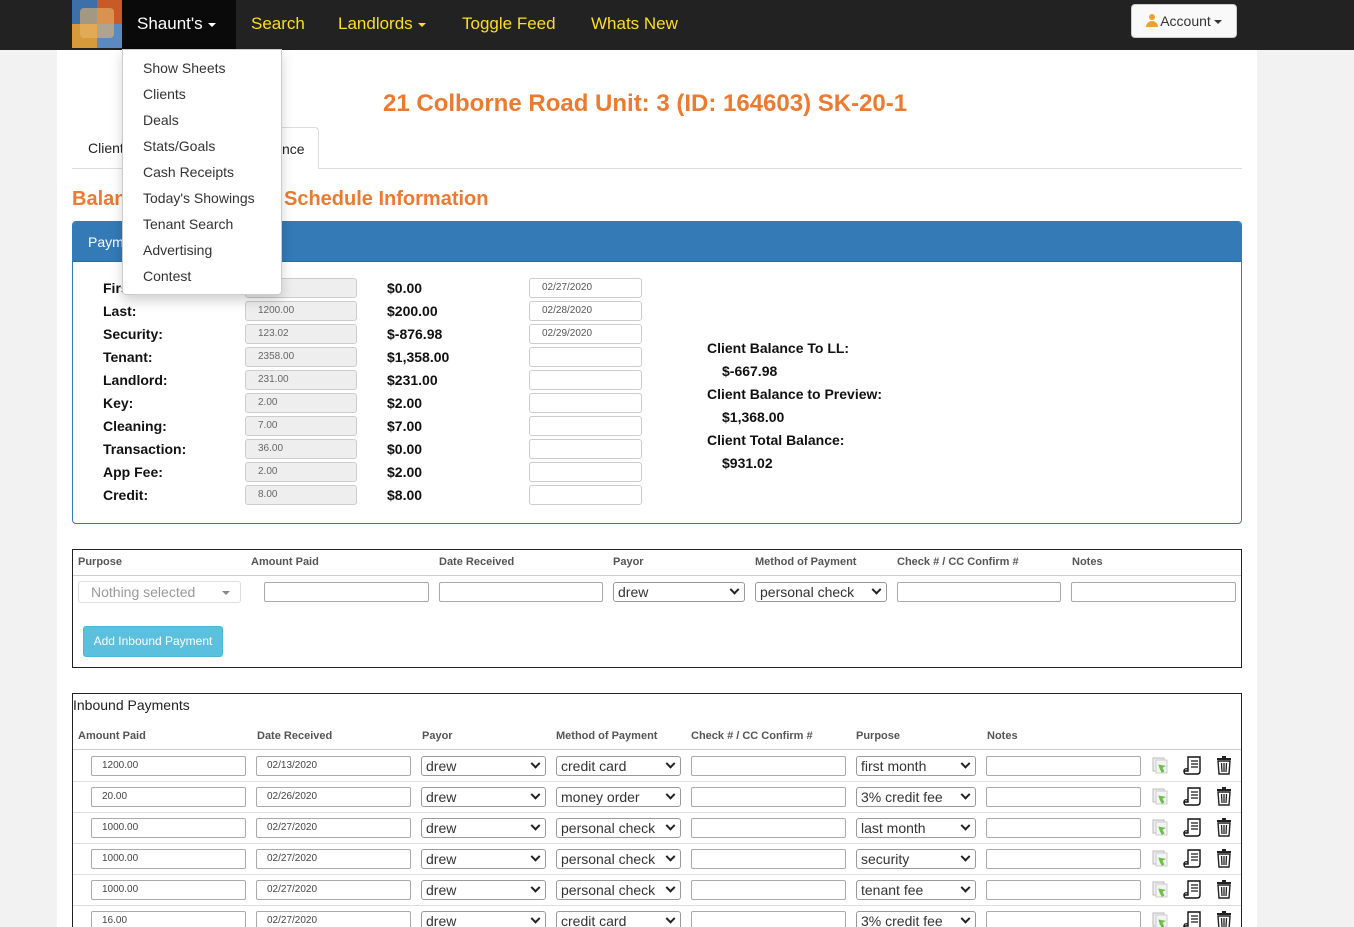 The height and width of the screenshot is (927, 1354). What do you see at coordinates (333, 797) in the screenshot?
I see `row-date-input: 02/26/2020` at bounding box center [333, 797].